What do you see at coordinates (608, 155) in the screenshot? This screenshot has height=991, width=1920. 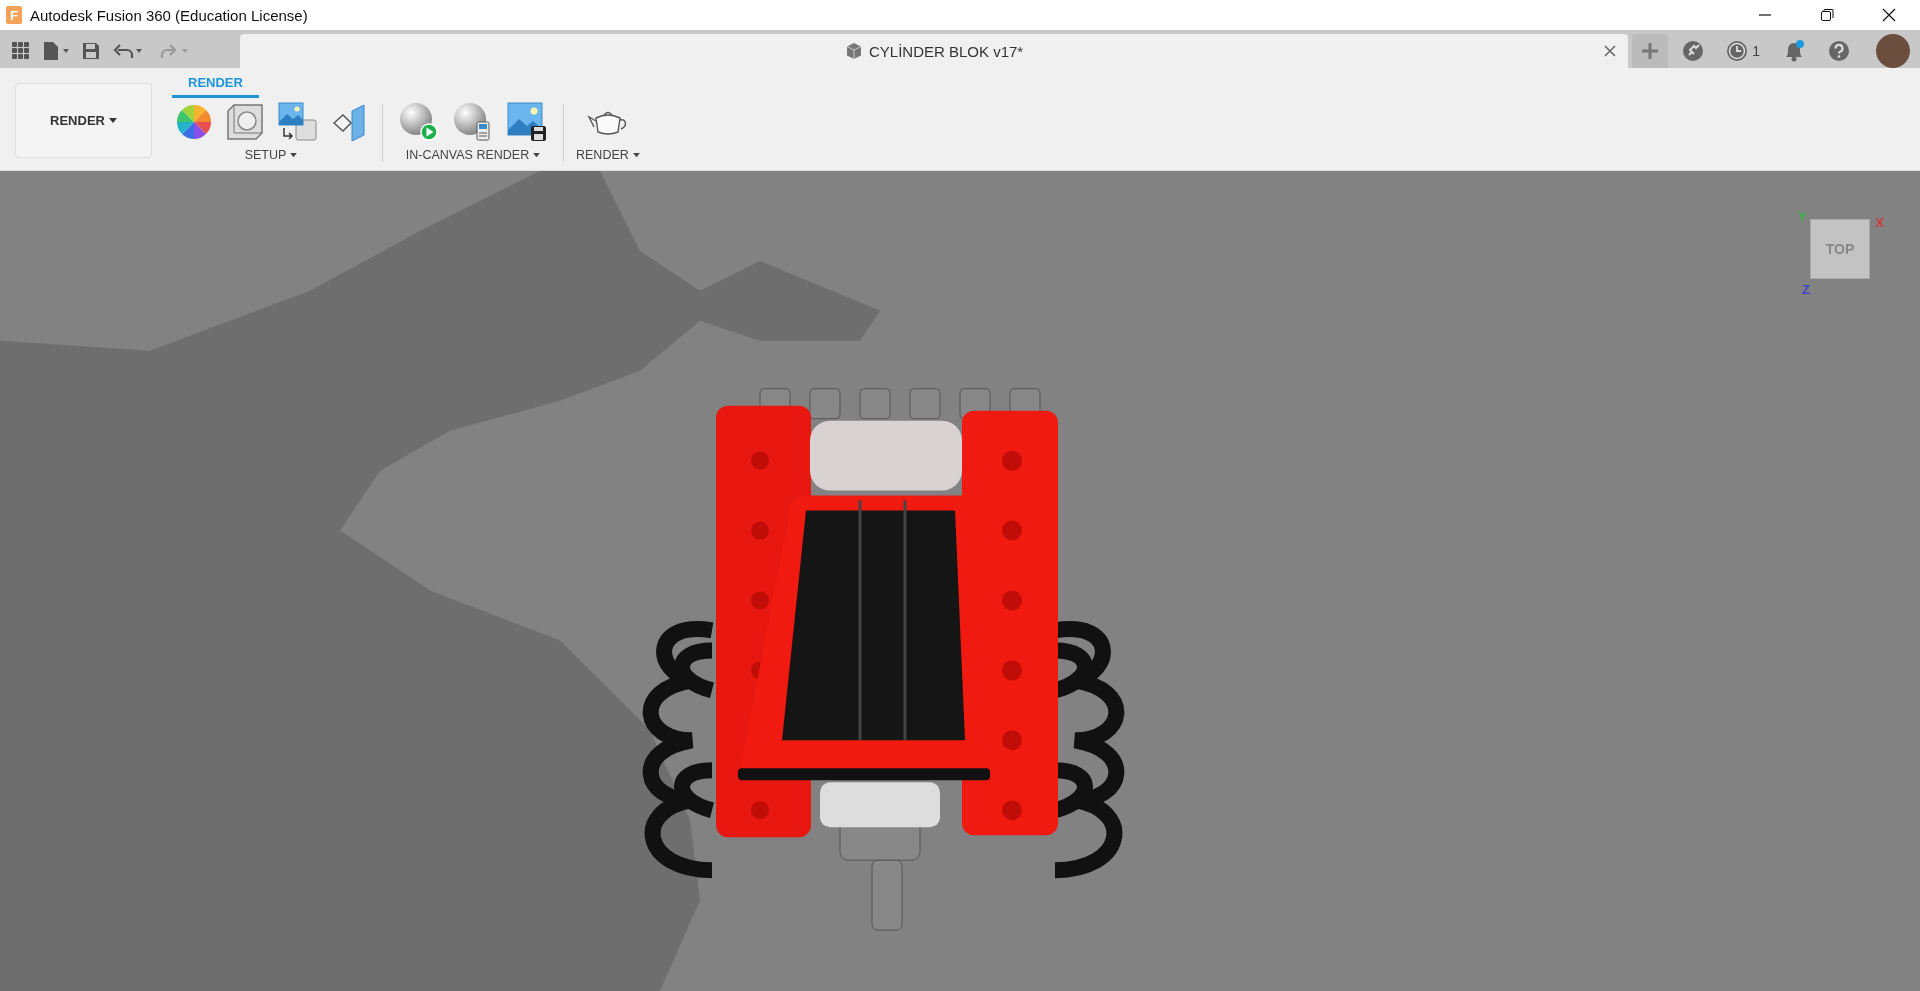 I see `group-dropdown: RENDER` at bounding box center [608, 155].